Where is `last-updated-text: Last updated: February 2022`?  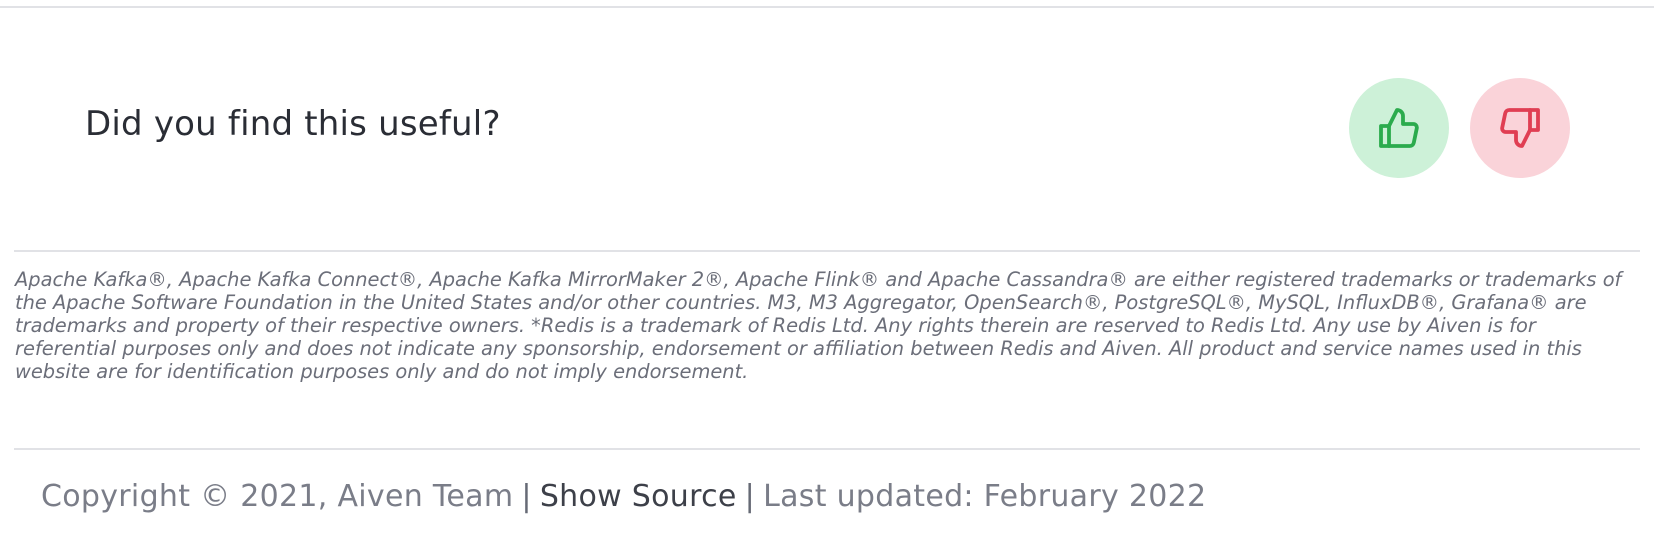 last-updated-text: Last updated: February 2022 is located at coordinates (985, 496).